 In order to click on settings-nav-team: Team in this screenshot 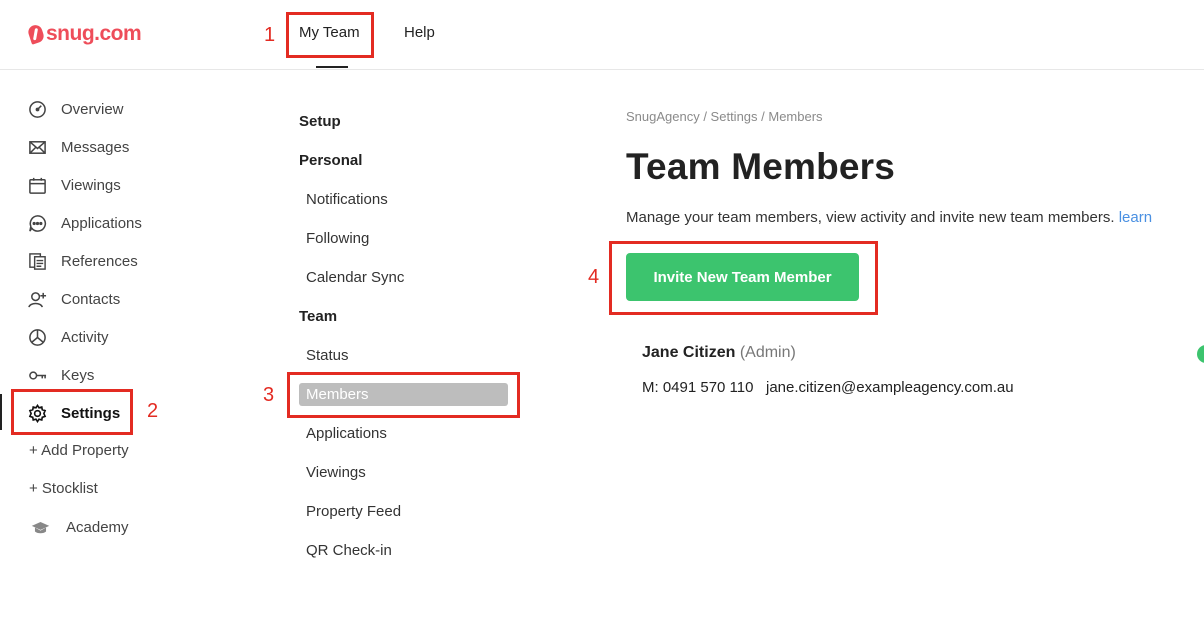, I will do `click(318, 316)`.